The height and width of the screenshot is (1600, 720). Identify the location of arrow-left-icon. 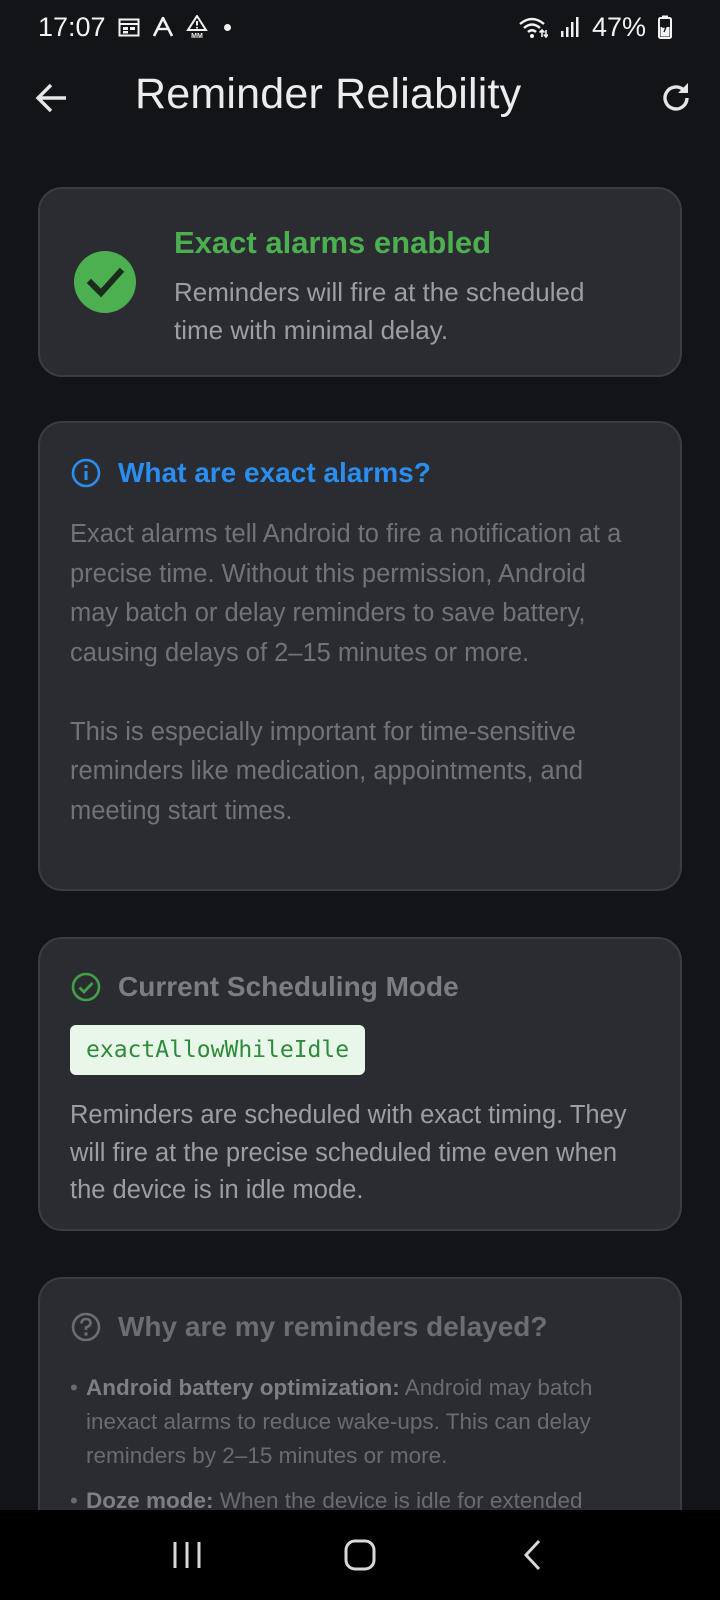
(50, 98).